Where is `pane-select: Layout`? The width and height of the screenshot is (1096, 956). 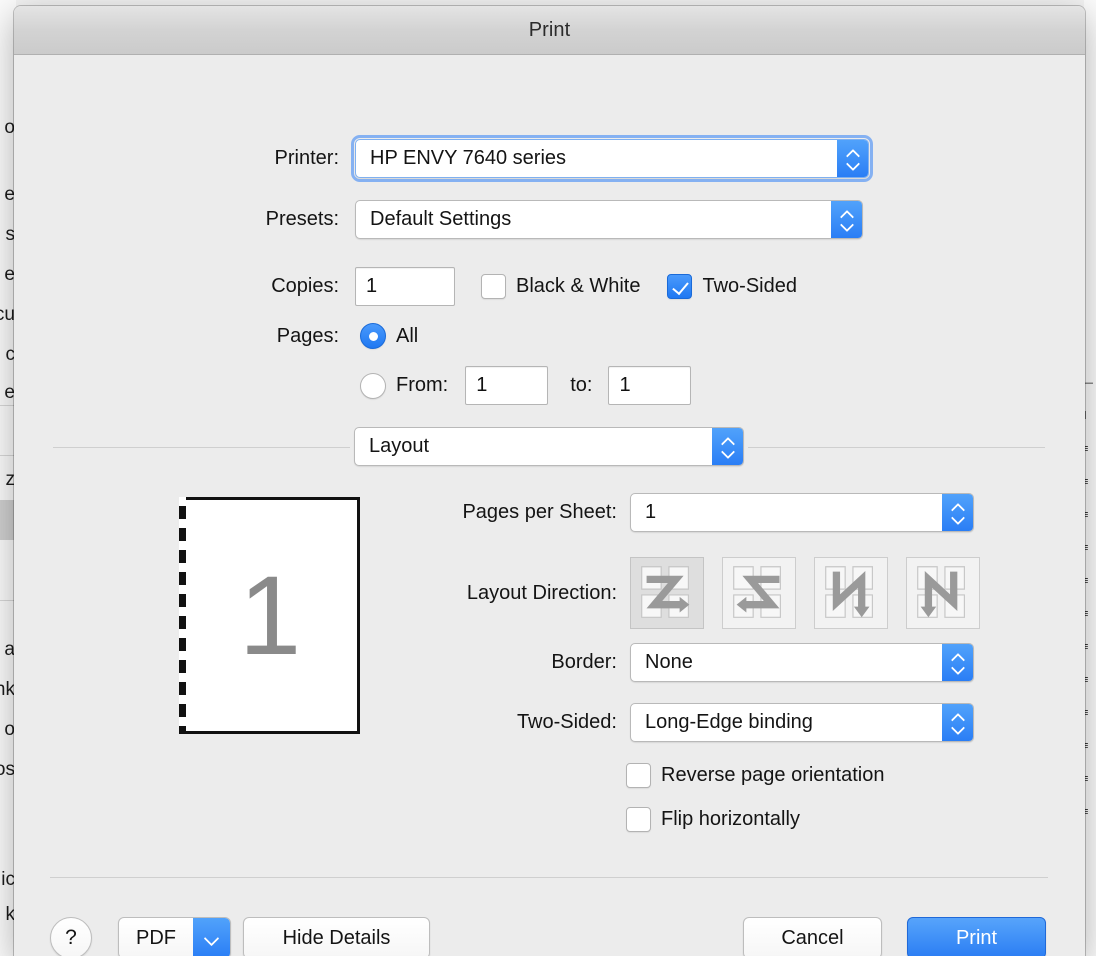
pane-select: Layout is located at coordinates (549, 446).